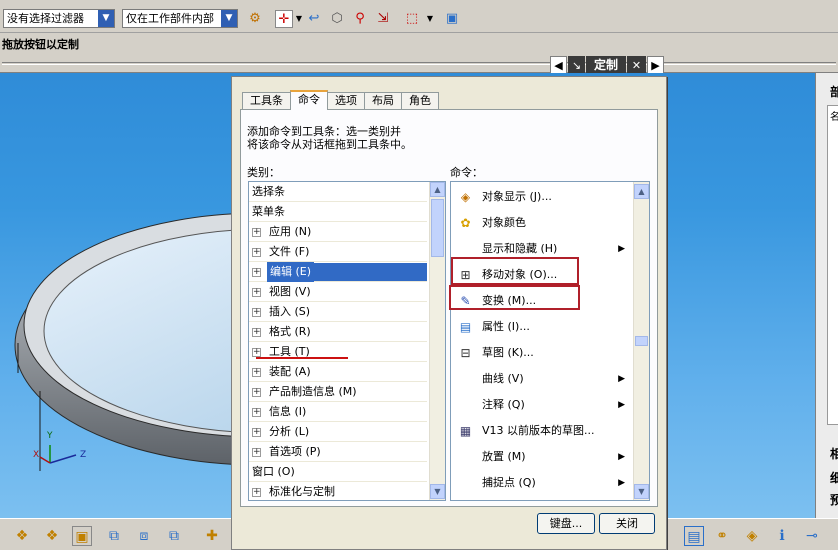 The image size is (838, 550). I want to click on submenu-arrow-icon: ▶, so click(621, 379).